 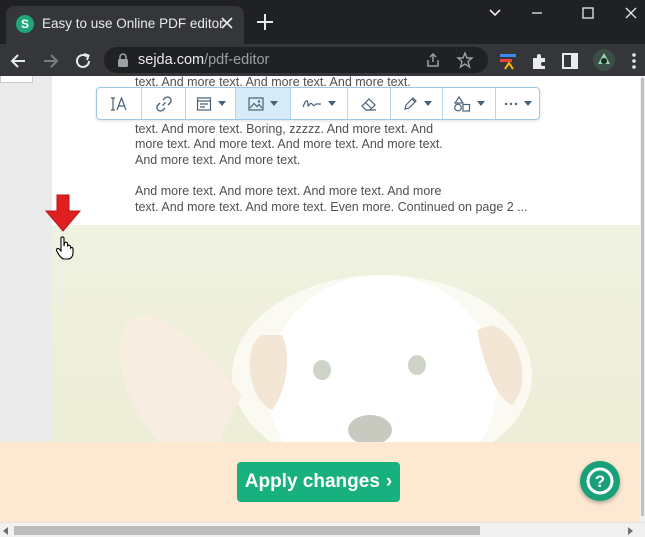 What do you see at coordinates (227, 23) in the screenshot?
I see `close-tab-icon` at bounding box center [227, 23].